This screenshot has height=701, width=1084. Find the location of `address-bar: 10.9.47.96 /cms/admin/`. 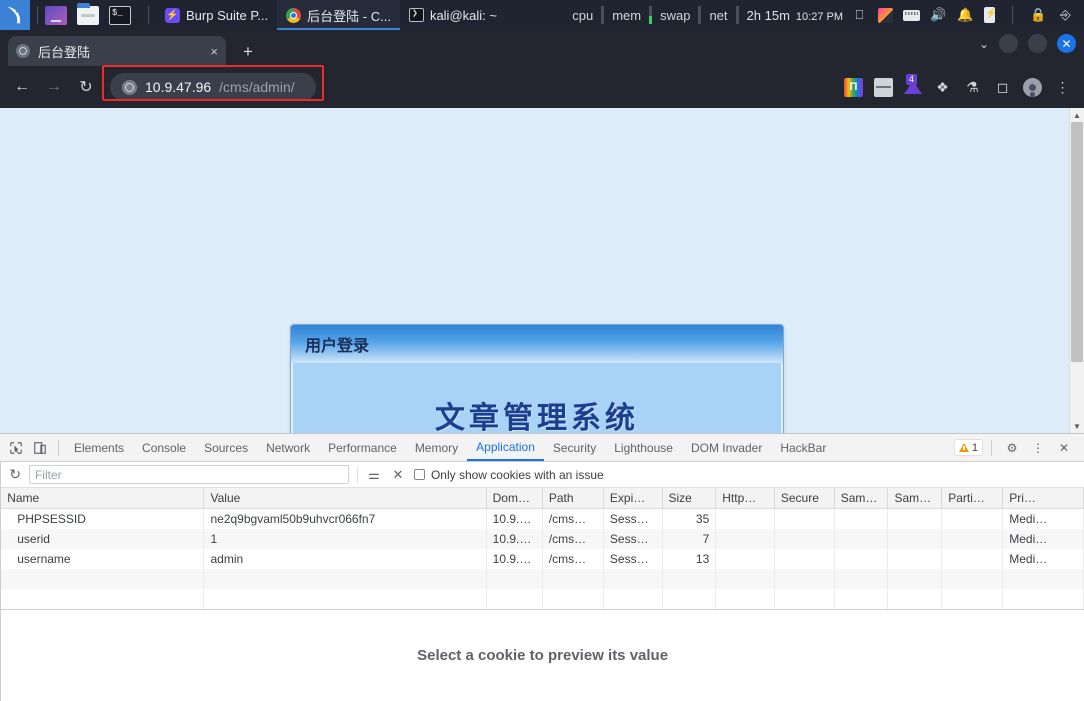

address-bar: 10.9.47.96 /cms/admin/ is located at coordinates (213, 87).